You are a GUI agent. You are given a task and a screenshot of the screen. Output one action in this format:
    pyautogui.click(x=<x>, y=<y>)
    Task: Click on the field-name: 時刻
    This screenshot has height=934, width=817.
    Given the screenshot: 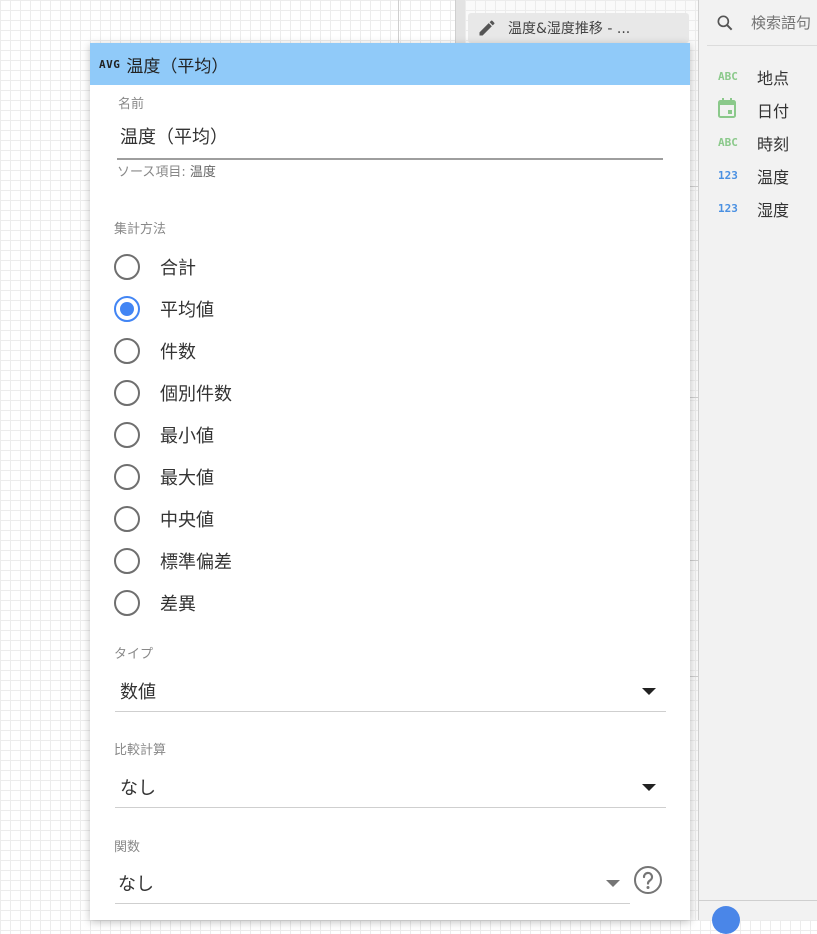 What is the action you would take?
    pyautogui.click(x=773, y=144)
    